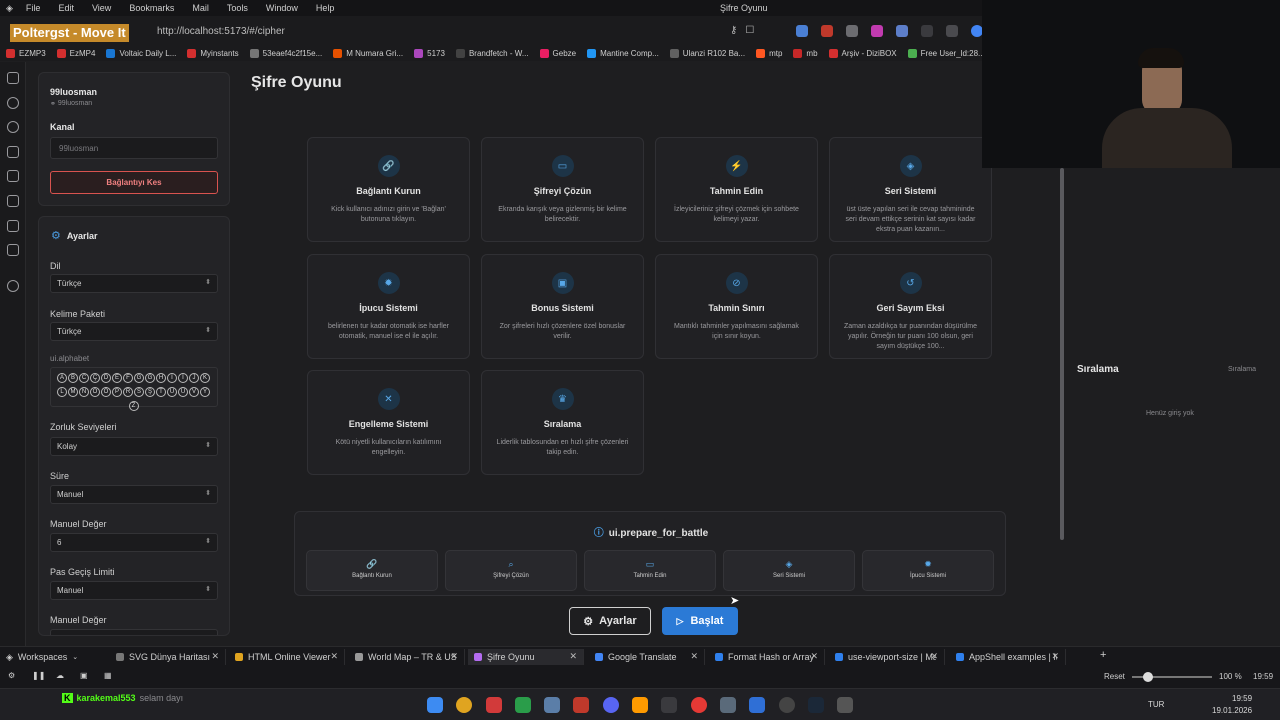 Image resolution: width=1280 pixels, height=720 pixels. I want to click on alphabet-letter: R, so click(128, 392).